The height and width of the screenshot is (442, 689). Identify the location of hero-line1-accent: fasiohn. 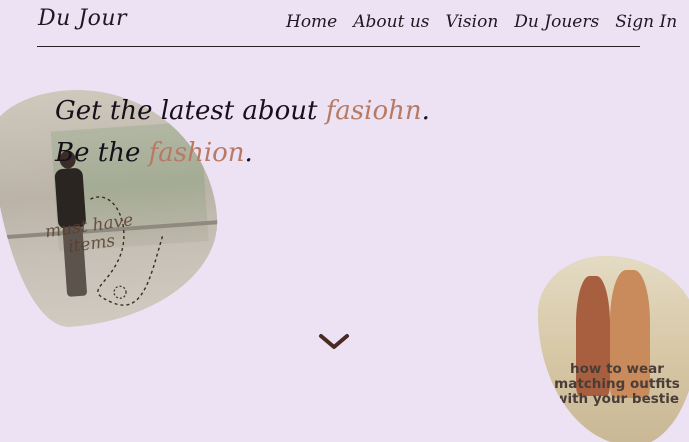
(373, 111).